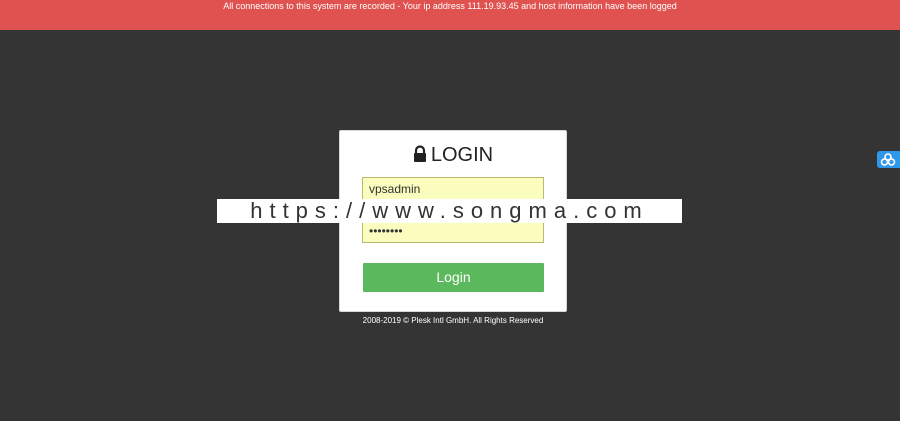 This screenshot has width=900, height=421. Describe the element at coordinates (420, 154) in the screenshot. I see `lock-icon` at that location.